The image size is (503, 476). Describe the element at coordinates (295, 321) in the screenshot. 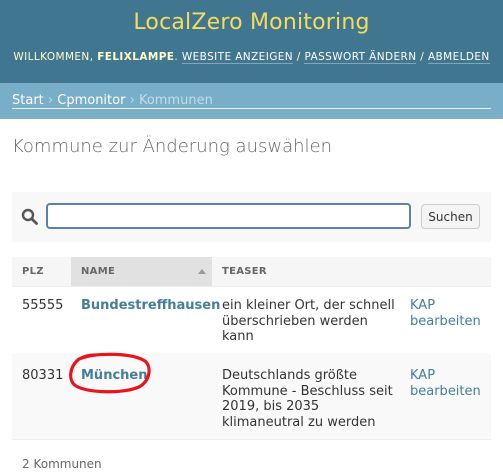

I see `teaser-line: überschrieben werden` at that location.